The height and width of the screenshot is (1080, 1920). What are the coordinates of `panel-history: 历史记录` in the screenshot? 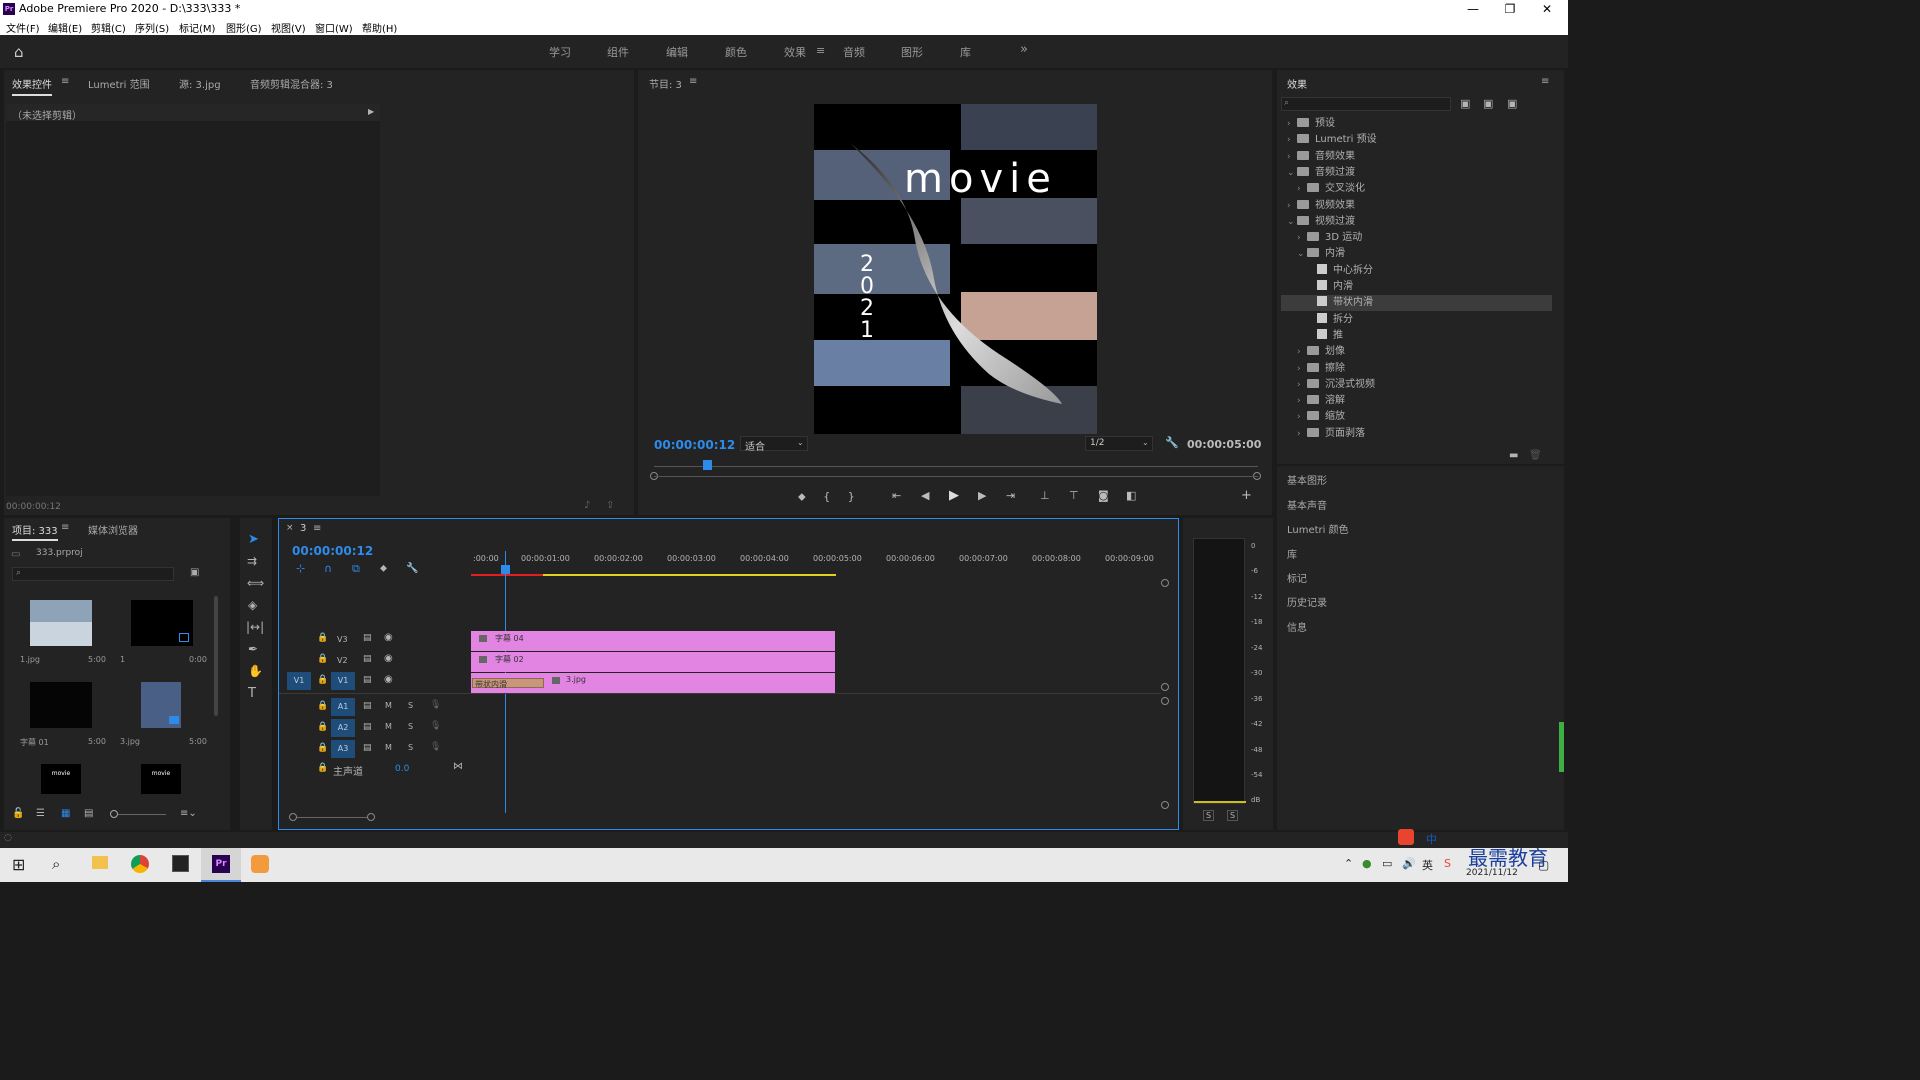 It's located at (1307, 601).